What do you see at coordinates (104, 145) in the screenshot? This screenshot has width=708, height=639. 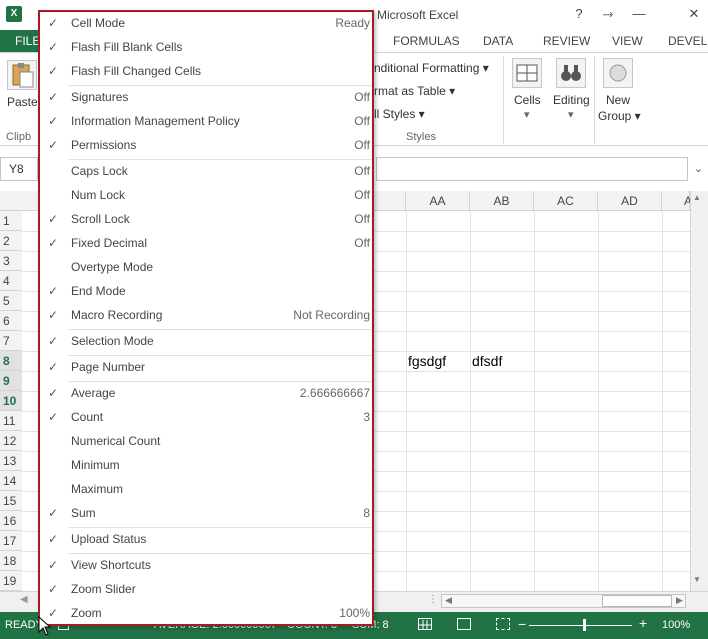 I see `menu-item-label: Permissions` at bounding box center [104, 145].